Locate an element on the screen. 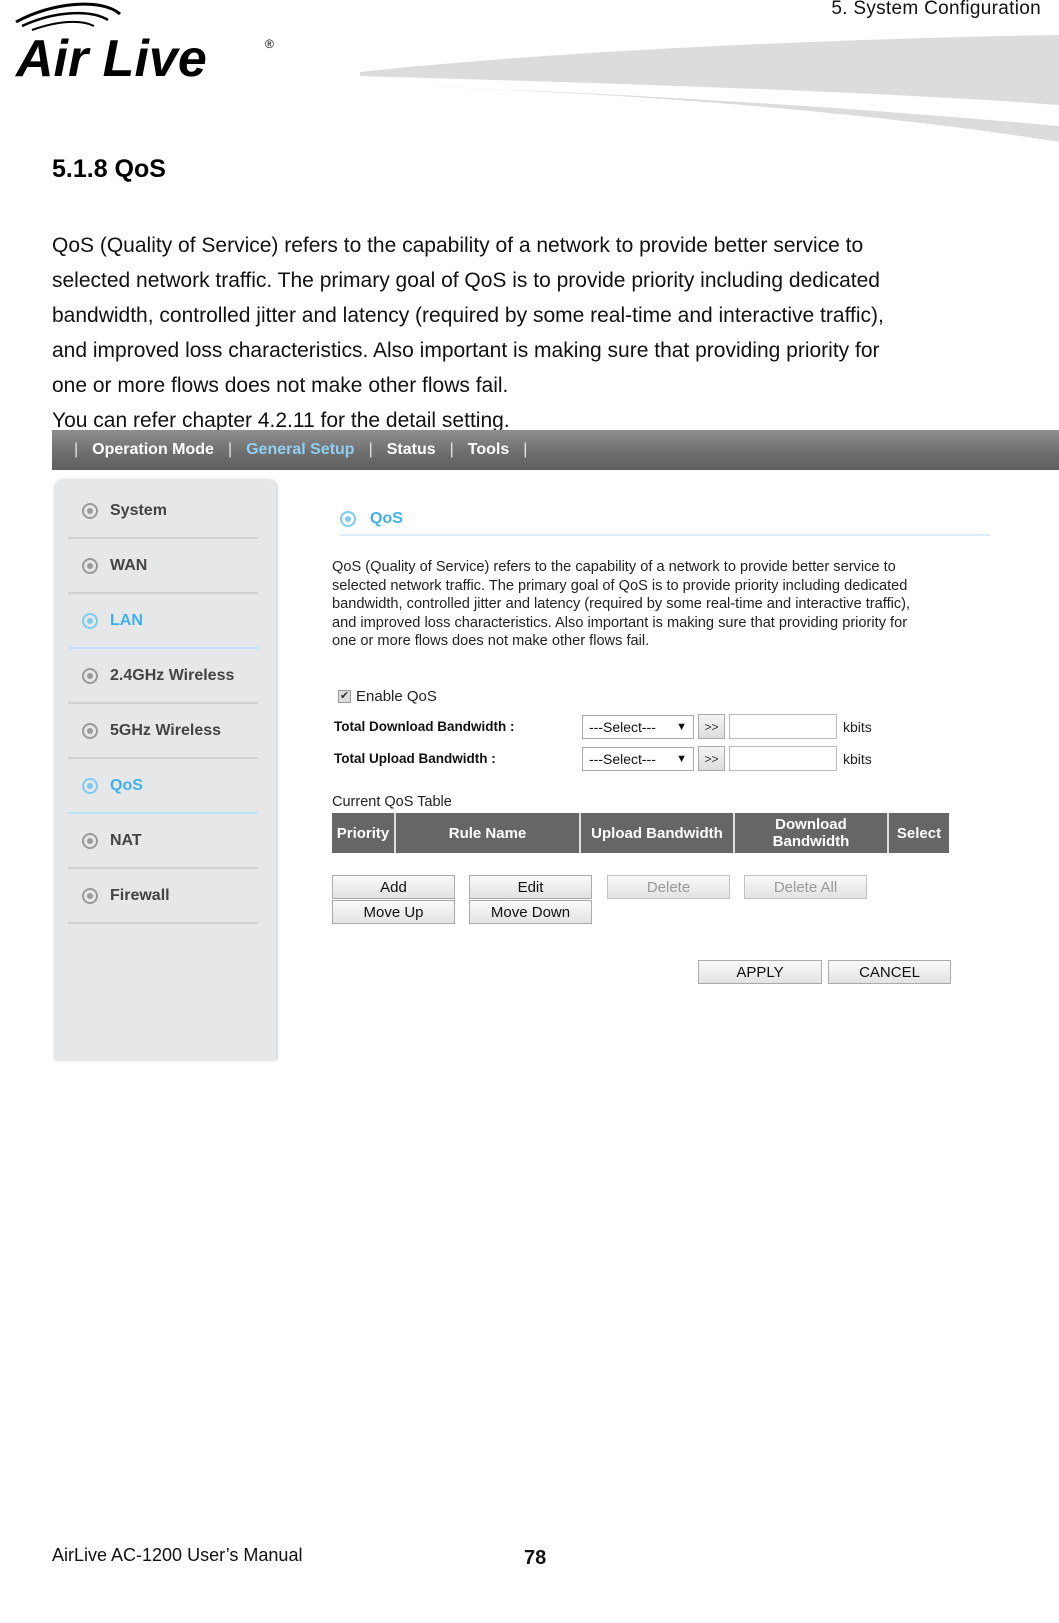 Image resolution: width=1059 pixels, height=1623 pixels. nav-tools: Tools is located at coordinates (488, 450).